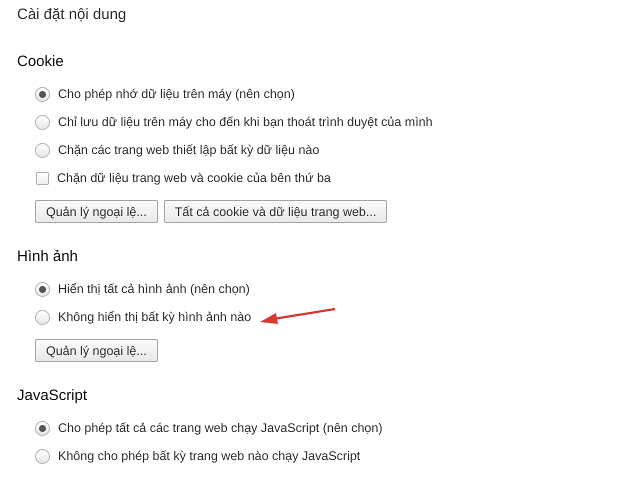  I want to click on section-heading: Cookie, so click(41, 62).